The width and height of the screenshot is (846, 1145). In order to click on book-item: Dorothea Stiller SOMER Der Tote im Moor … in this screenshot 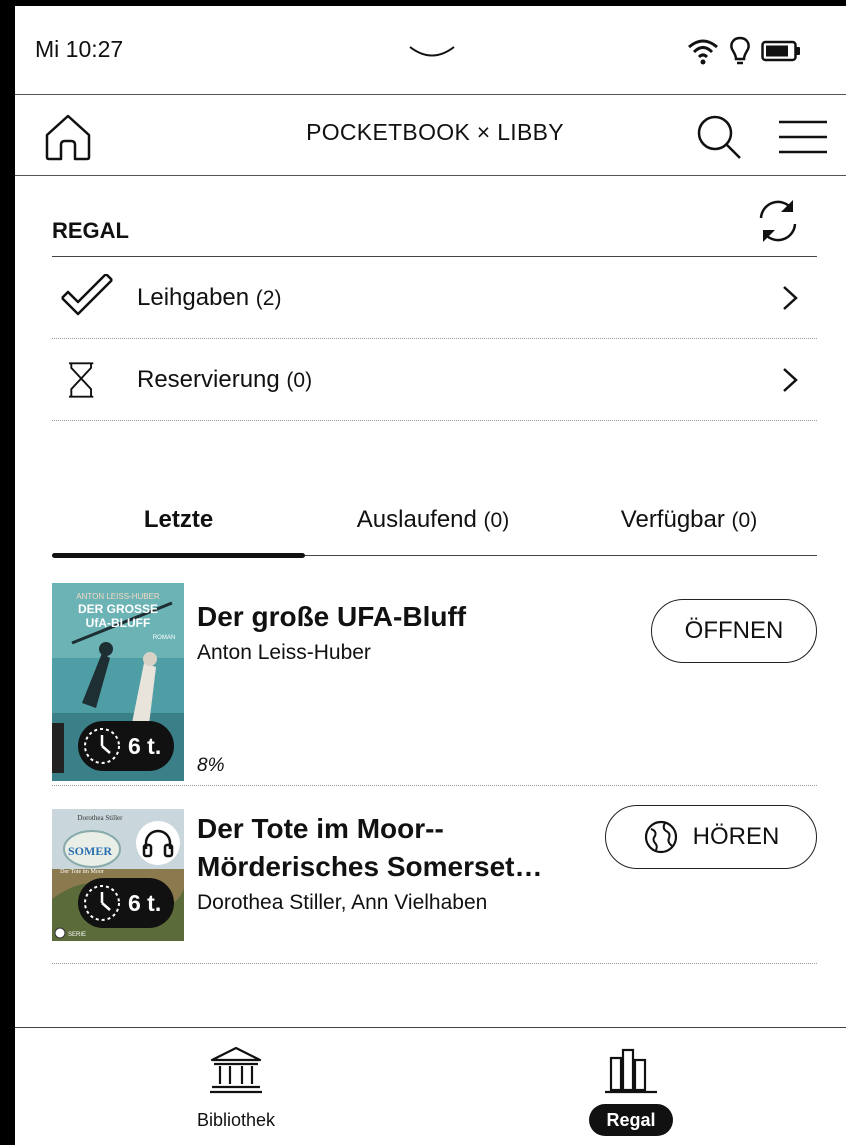, I will do `click(434, 873)`.